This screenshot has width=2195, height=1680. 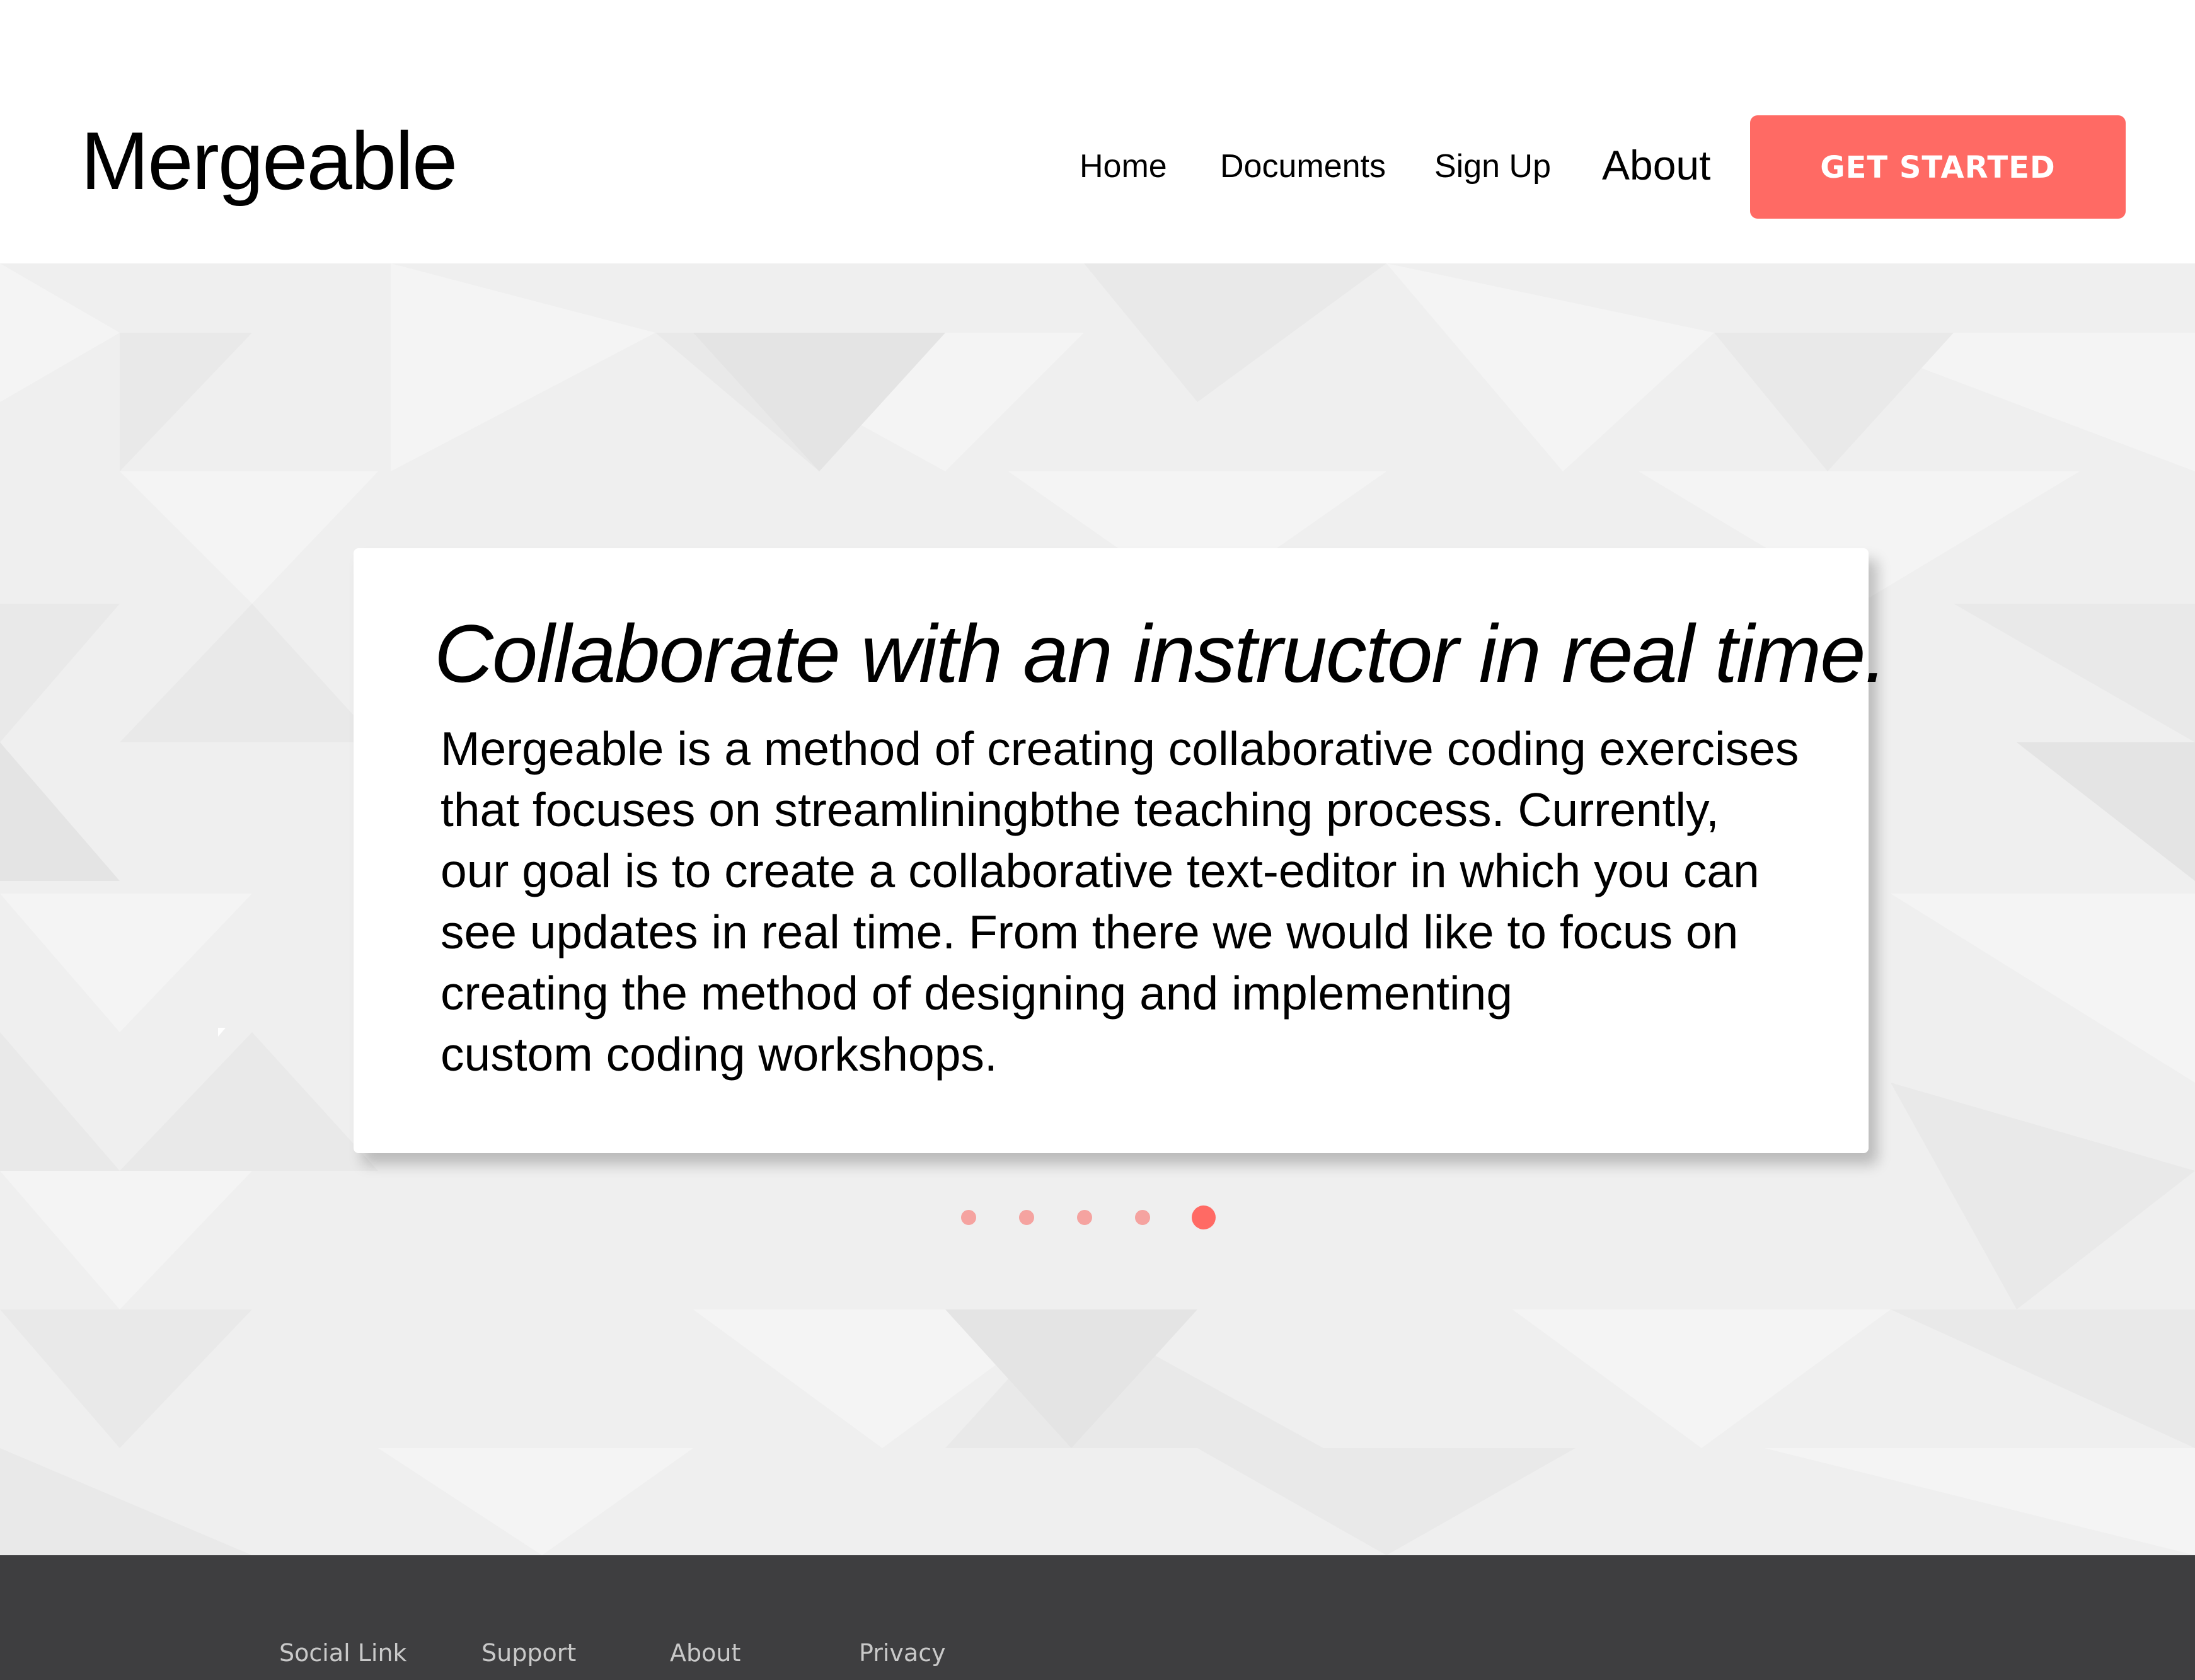 What do you see at coordinates (1303, 166) in the screenshot?
I see `nav-link-documents: Documents` at bounding box center [1303, 166].